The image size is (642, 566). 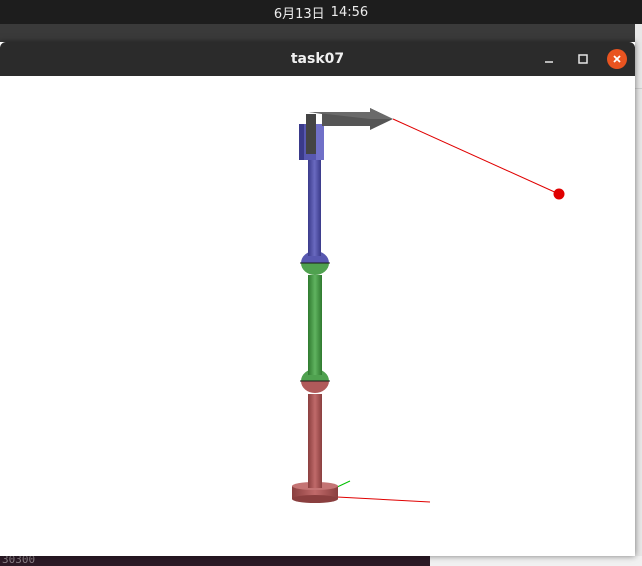 What do you see at coordinates (315, 325) in the screenshot?
I see `middle-link` at bounding box center [315, 325].